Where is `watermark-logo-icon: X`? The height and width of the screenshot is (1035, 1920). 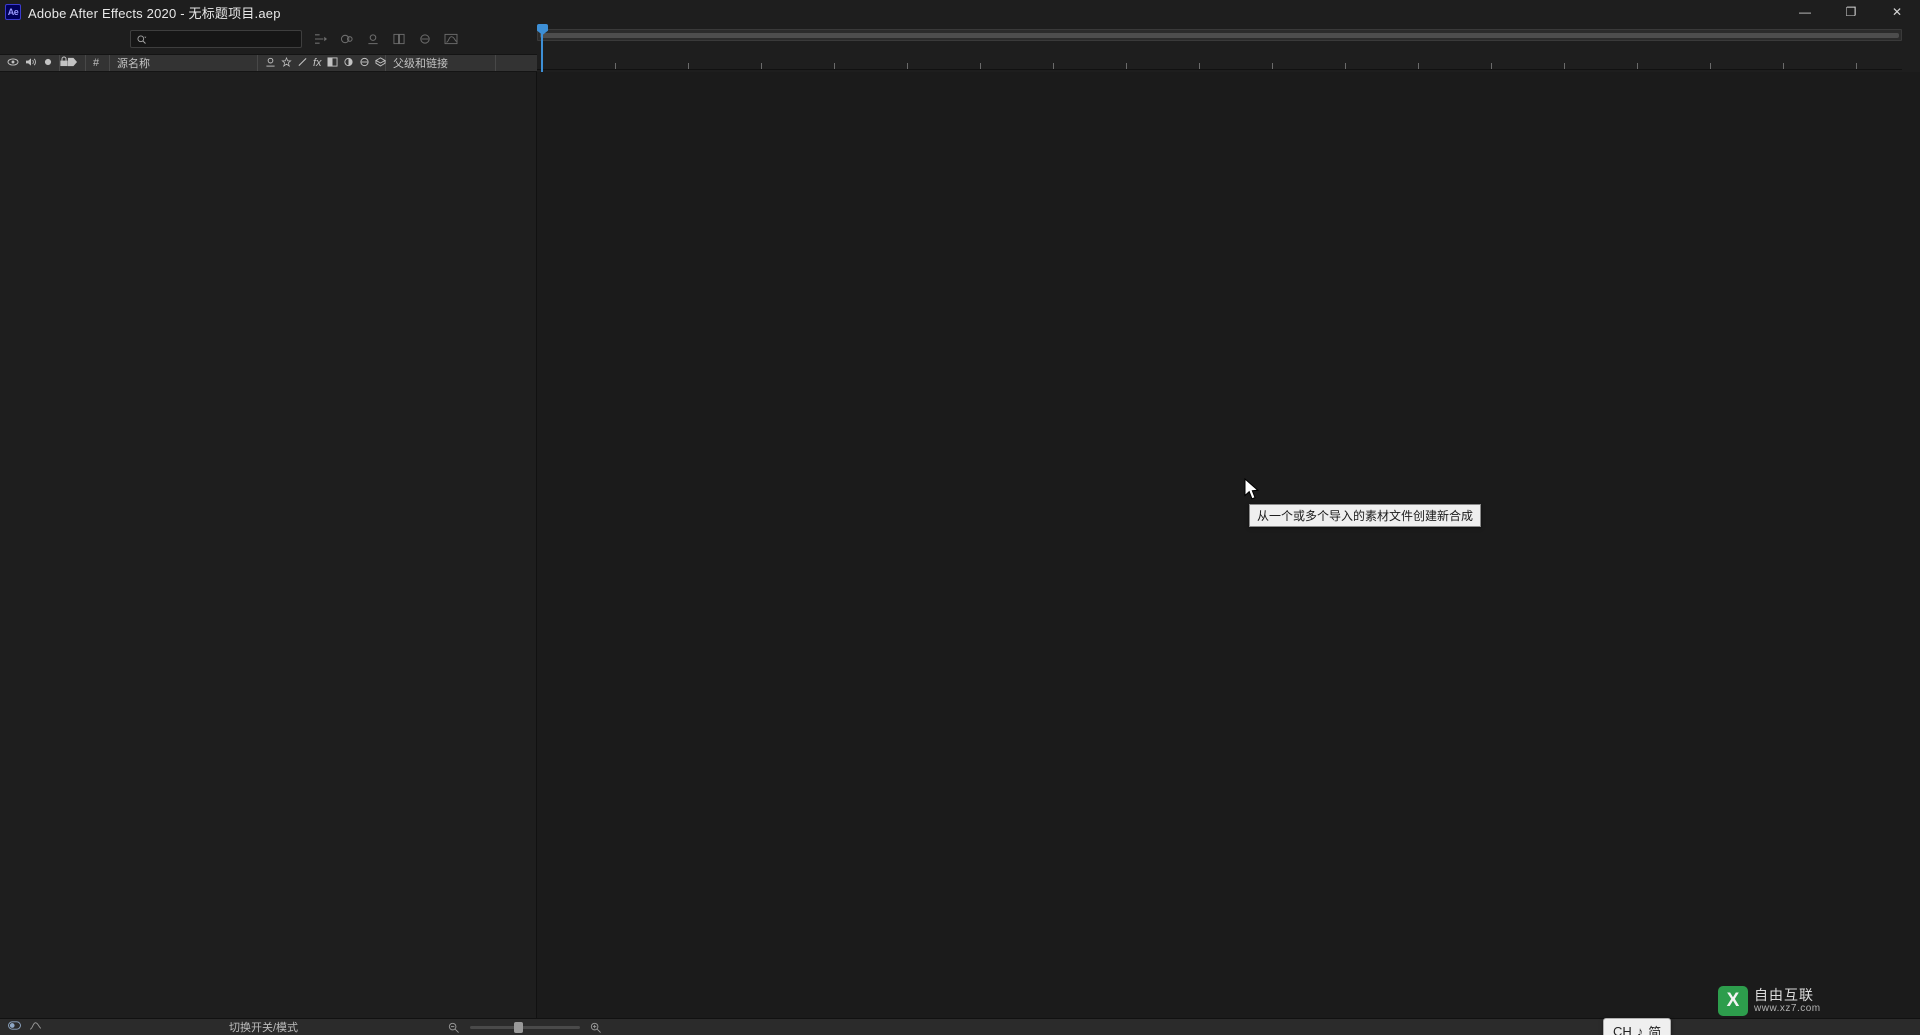
watermark-logo-icon: X is located at coordinates (1733, 1001).